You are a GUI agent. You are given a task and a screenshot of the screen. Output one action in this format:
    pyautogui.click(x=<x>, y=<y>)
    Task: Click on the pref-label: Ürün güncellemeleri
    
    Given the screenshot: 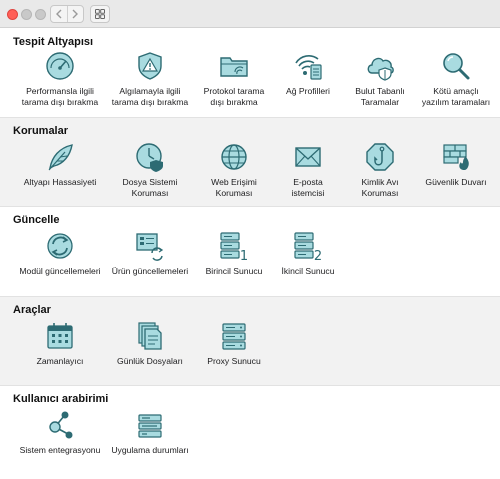 What is the action you would take?
    pyautogui.click(x=150, y=271)
    